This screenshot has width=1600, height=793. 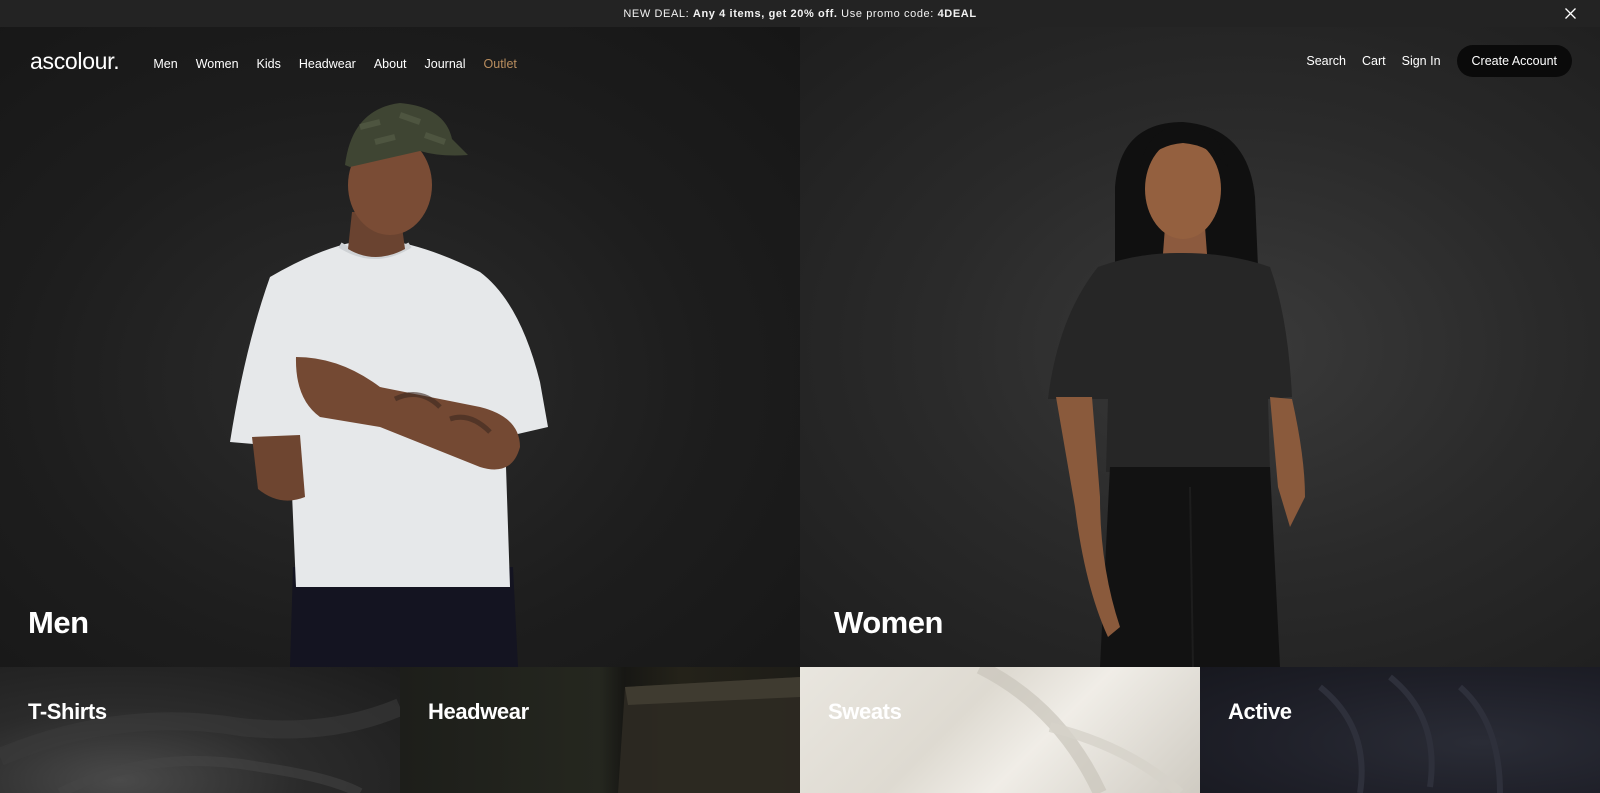 I want to click on men-model-image, so click(x=389, y=385).